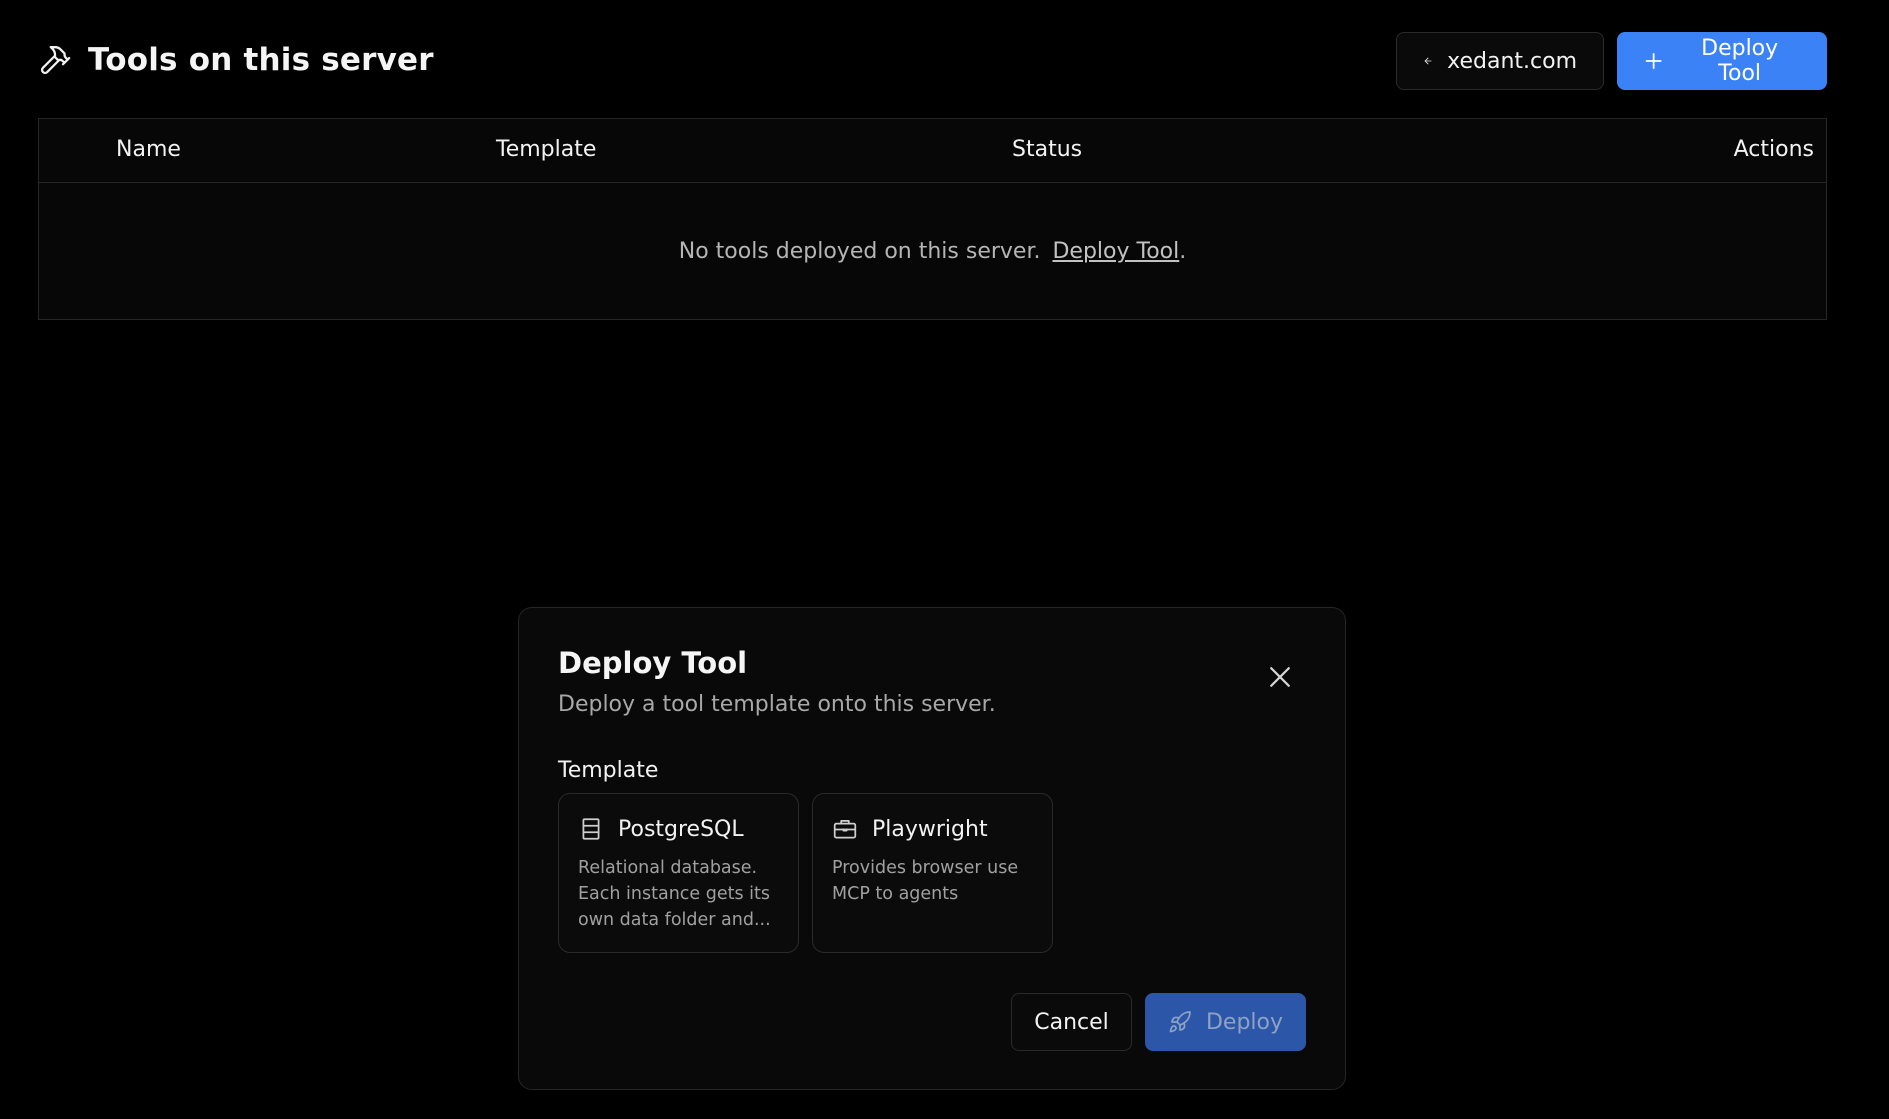 This screenshot has height=1119, width=1889. I want to click on hammer-icon, so click(55, 60).